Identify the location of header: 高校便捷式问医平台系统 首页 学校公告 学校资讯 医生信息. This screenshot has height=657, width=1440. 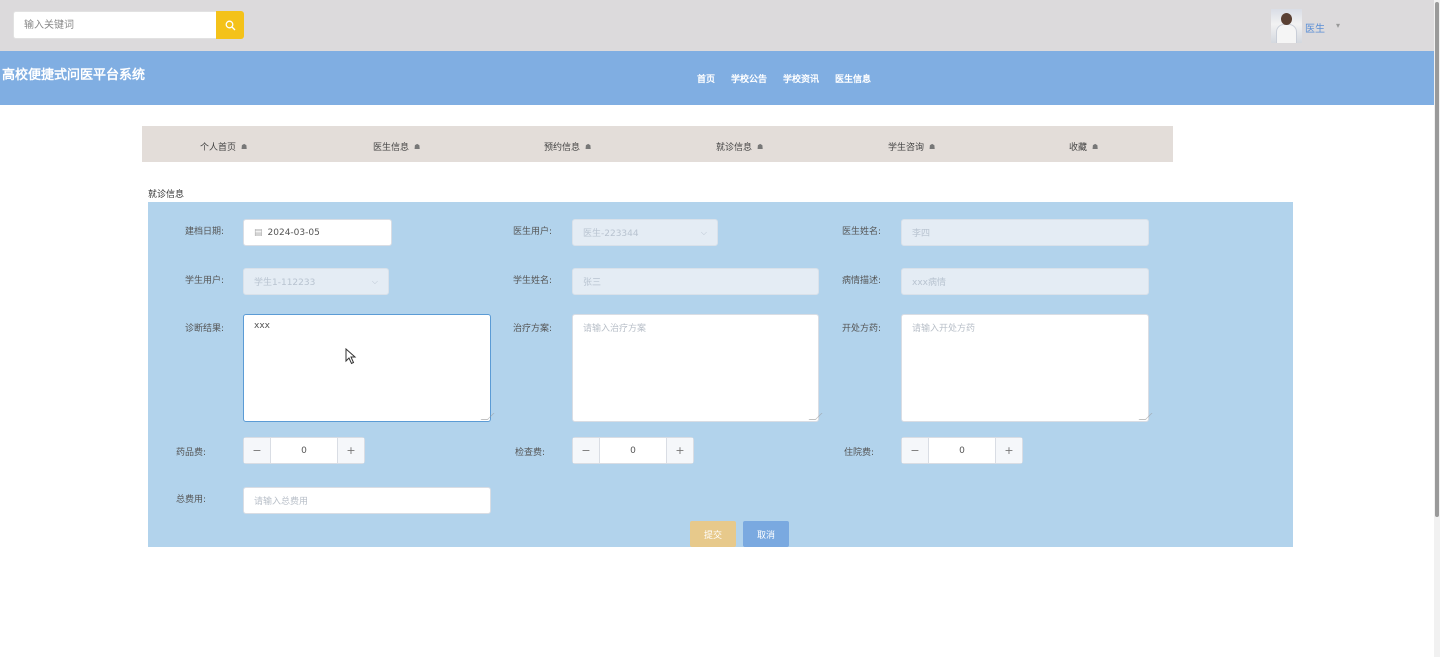
(720, 78).